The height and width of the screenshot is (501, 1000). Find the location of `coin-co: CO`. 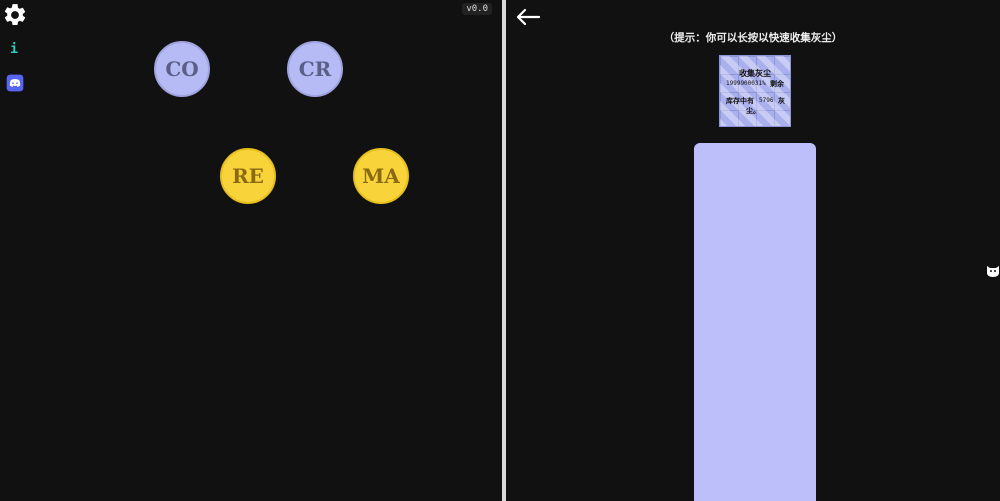

coin-co: CO is located at coordinates (182, 69).